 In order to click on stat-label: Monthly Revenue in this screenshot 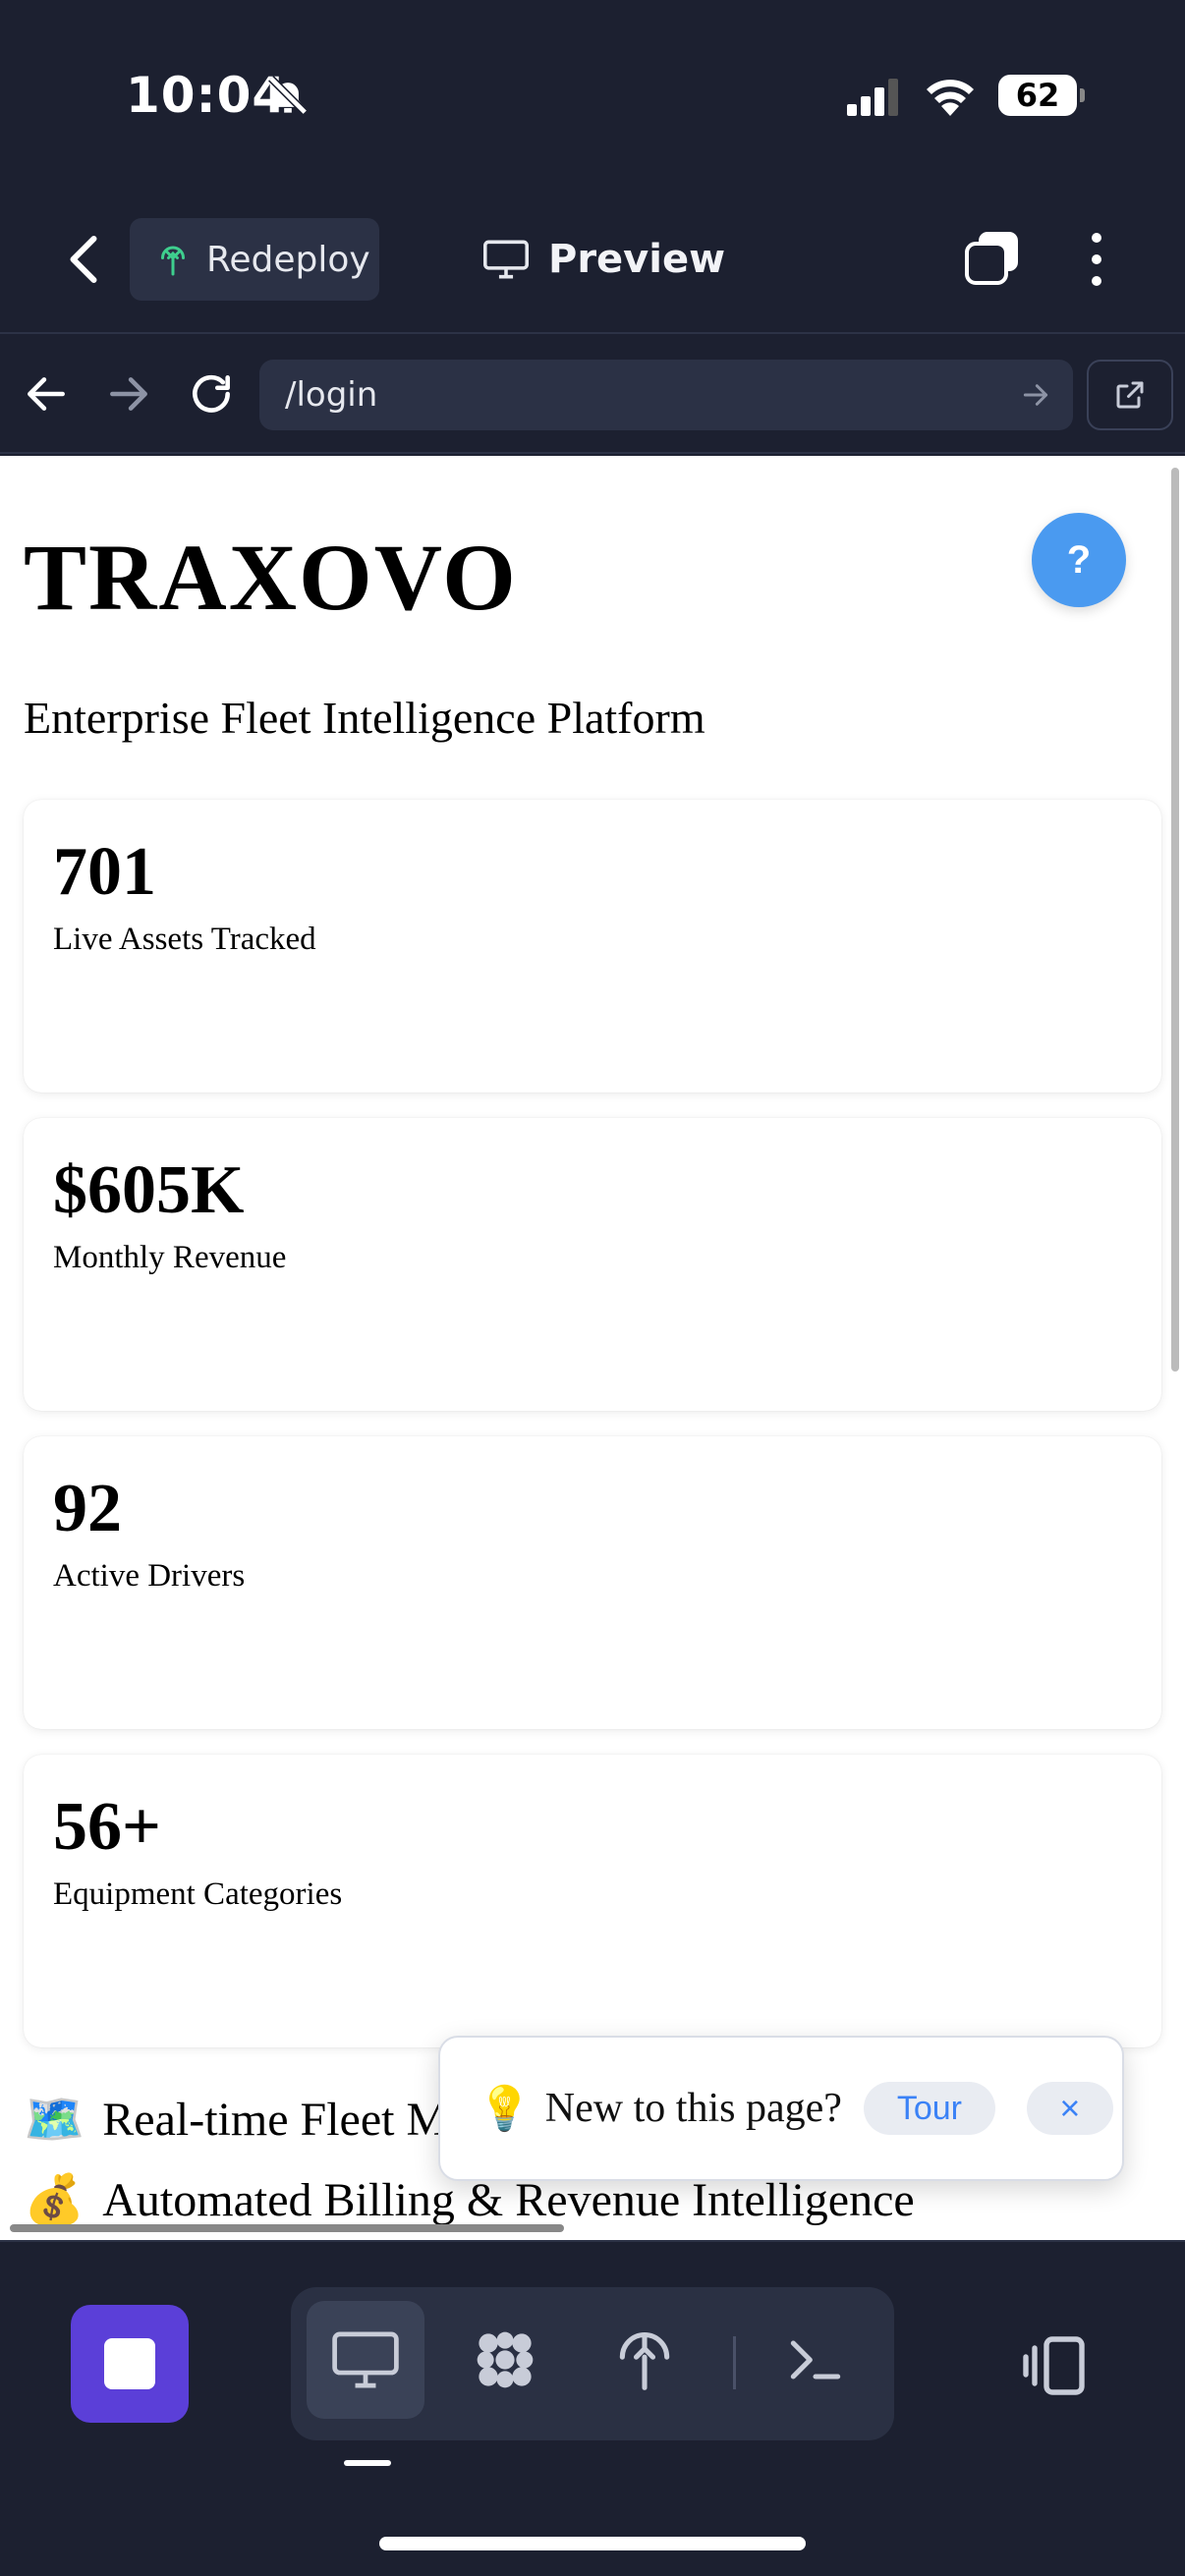, I will do `click(170, 1257)`.